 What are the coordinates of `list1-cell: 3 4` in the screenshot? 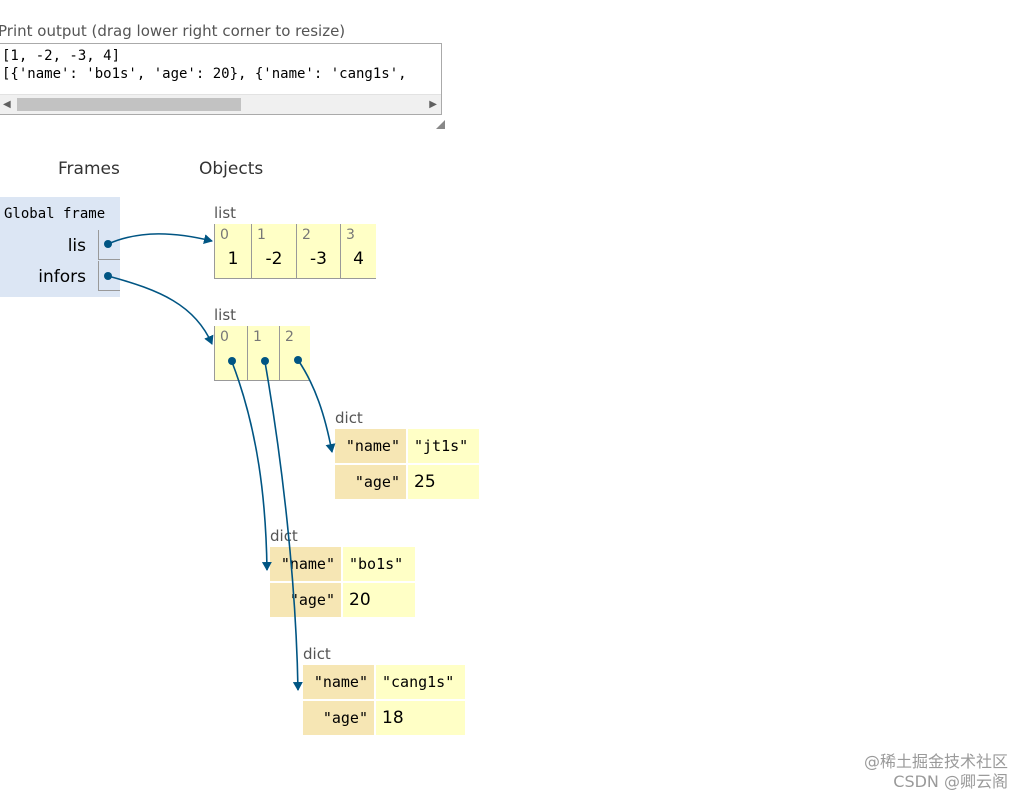 It's located at (358, 251).